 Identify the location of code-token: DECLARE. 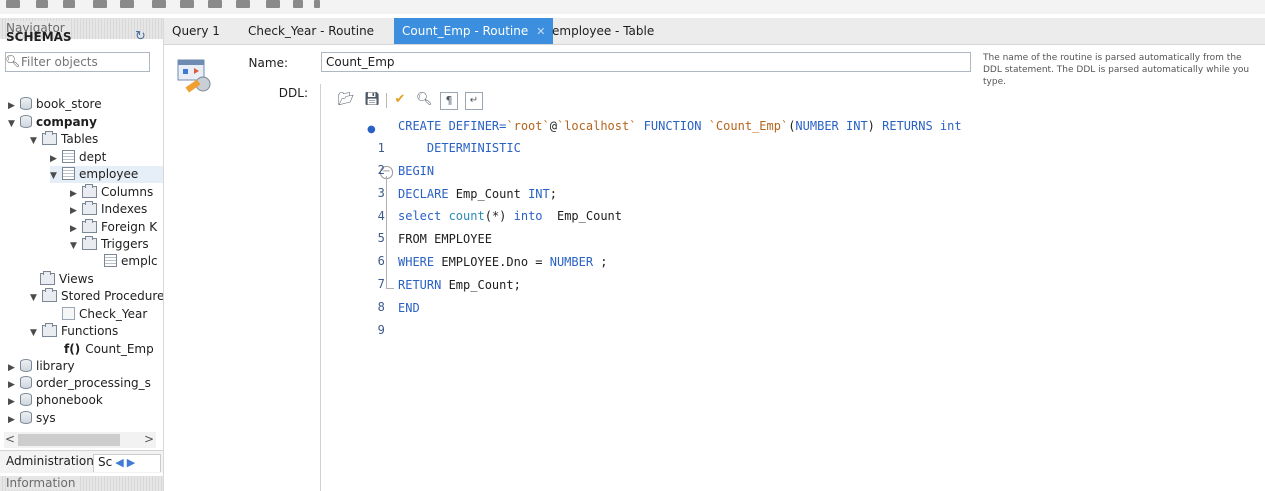
(423, 194).